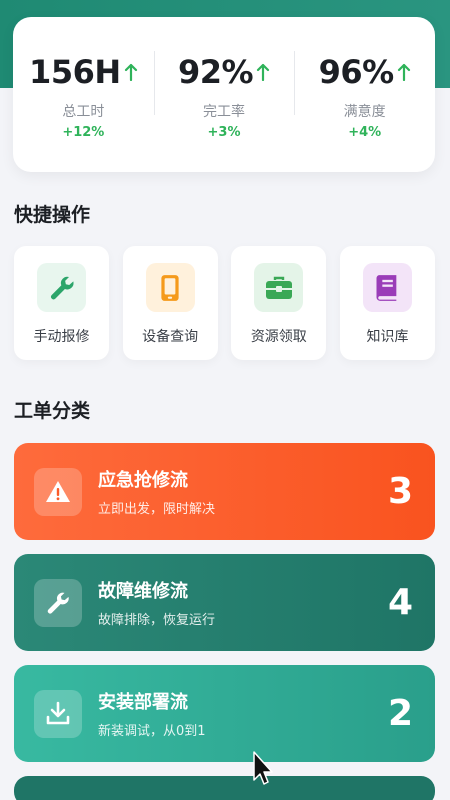 The height and width of the screenshot is (800, 450). What do you see at coordinates (224, 788) in the screenshot?
I see `work-order-card-partial` at bounding box center [224, 788].